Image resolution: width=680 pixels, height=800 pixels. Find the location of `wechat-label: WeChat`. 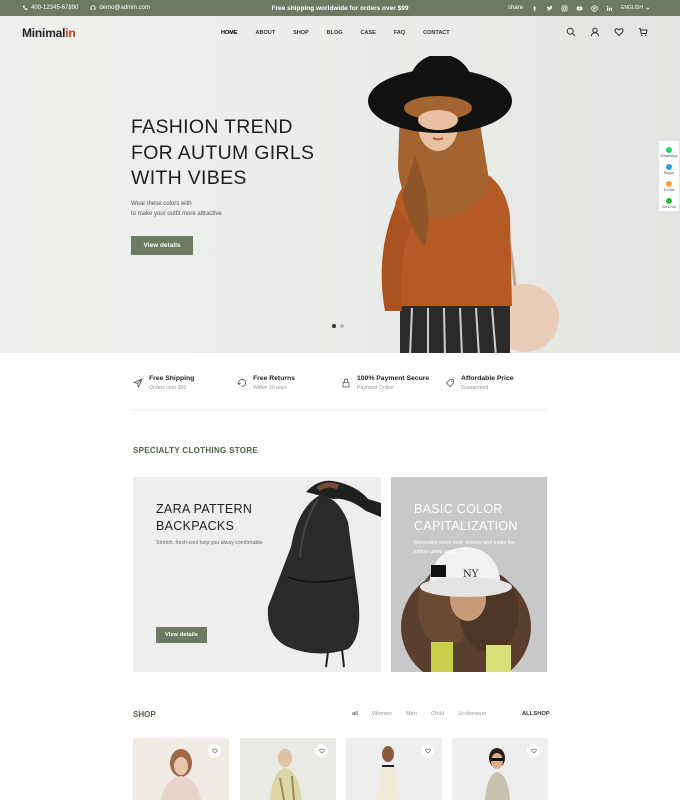

wechat-label: WeChat is located at coordinates (669, 207).